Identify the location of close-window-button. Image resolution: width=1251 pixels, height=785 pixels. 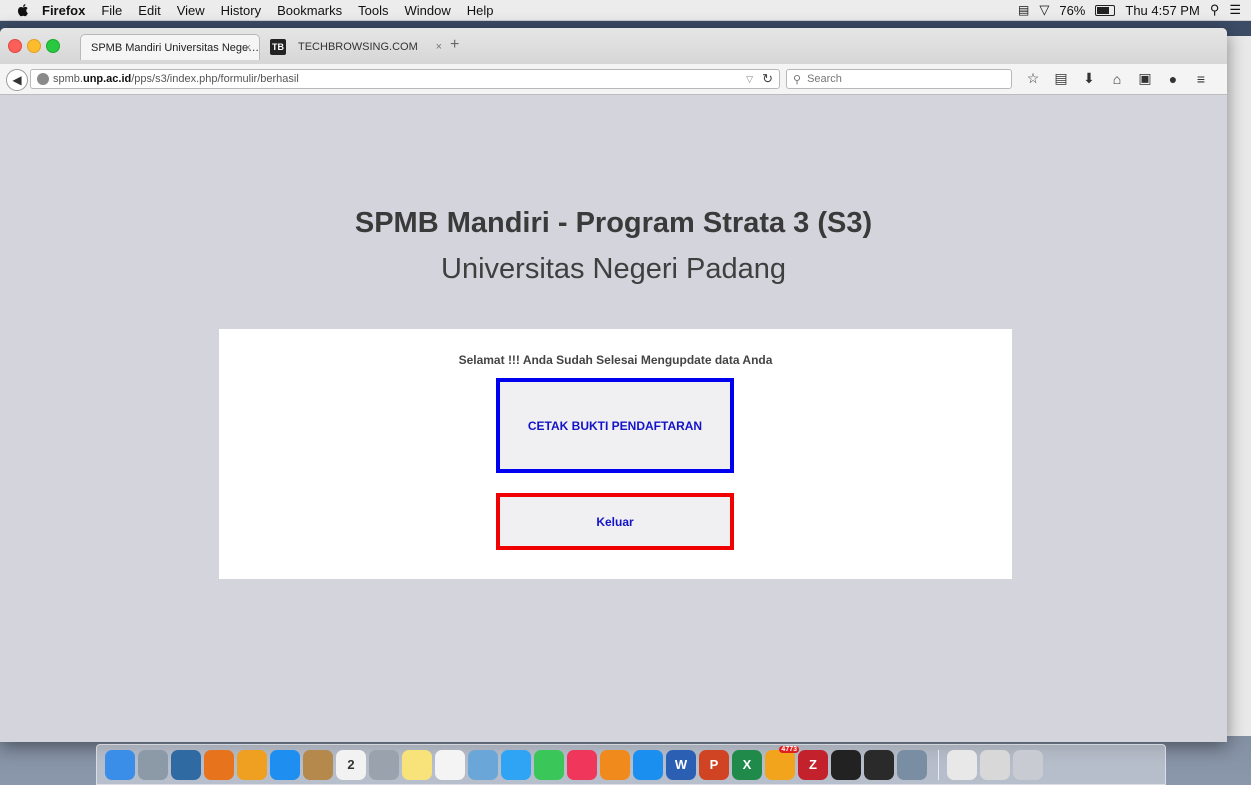
(15, 46).